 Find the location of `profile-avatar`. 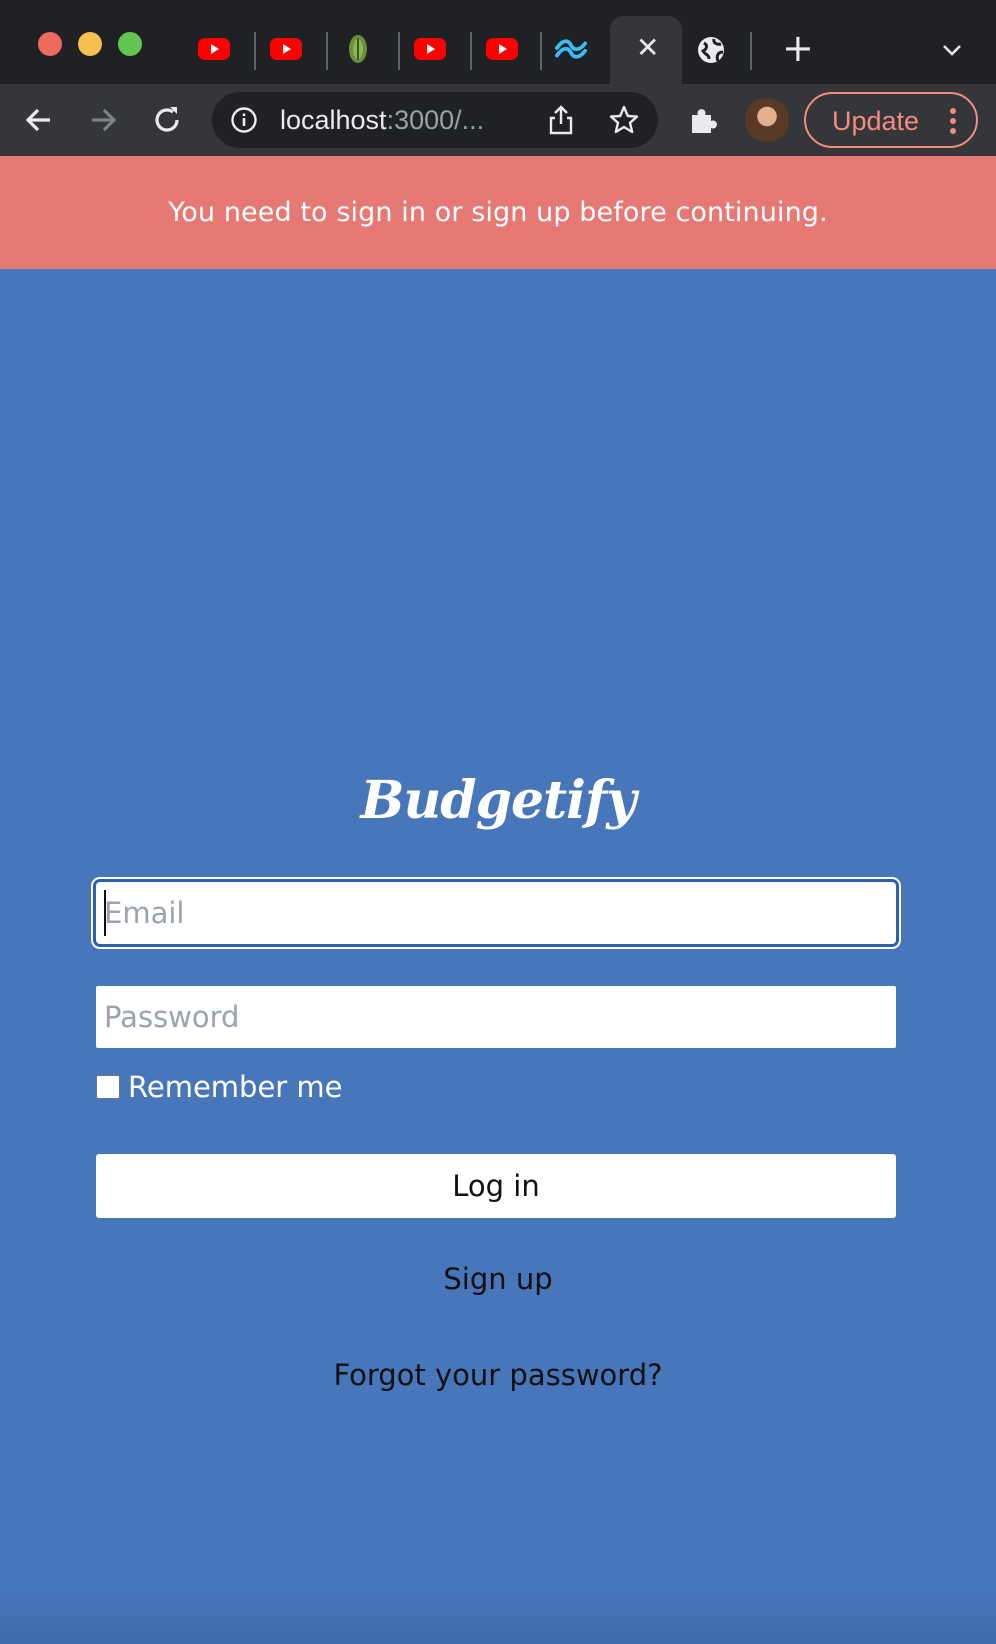

profile-avatar is located at coordinates (767, 120).